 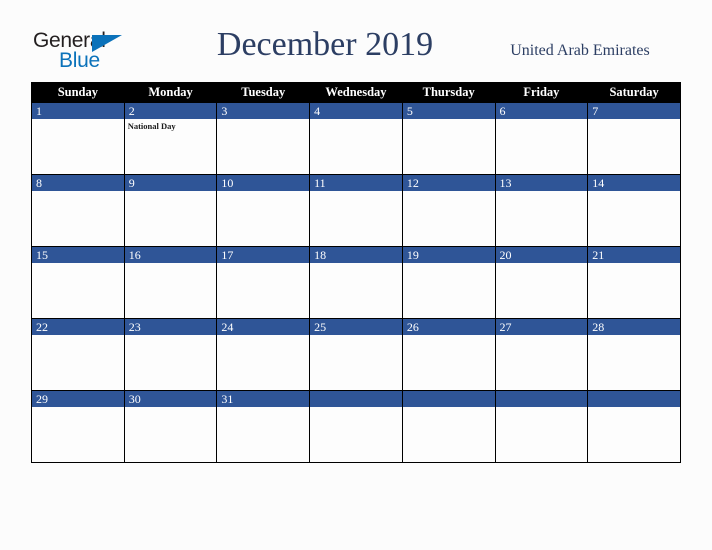 What do you see at coordinates (580, 50) in the screenshot?
I see `country-label: United Arab Emirates` at bounding box center [580, 50].